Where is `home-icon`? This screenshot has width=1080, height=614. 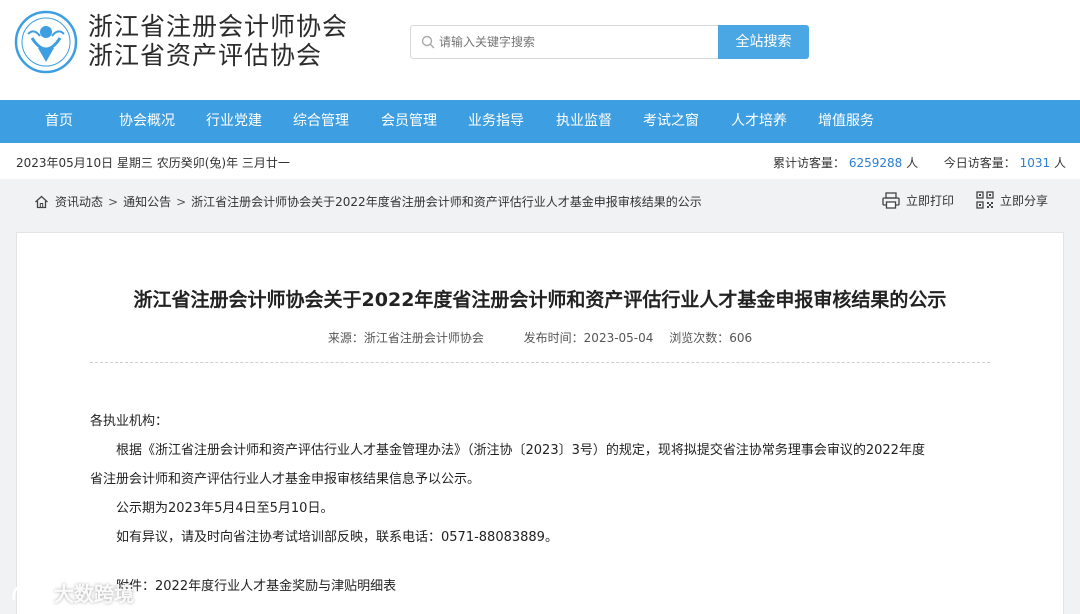 home-icon is located at coordinates (41, 202).